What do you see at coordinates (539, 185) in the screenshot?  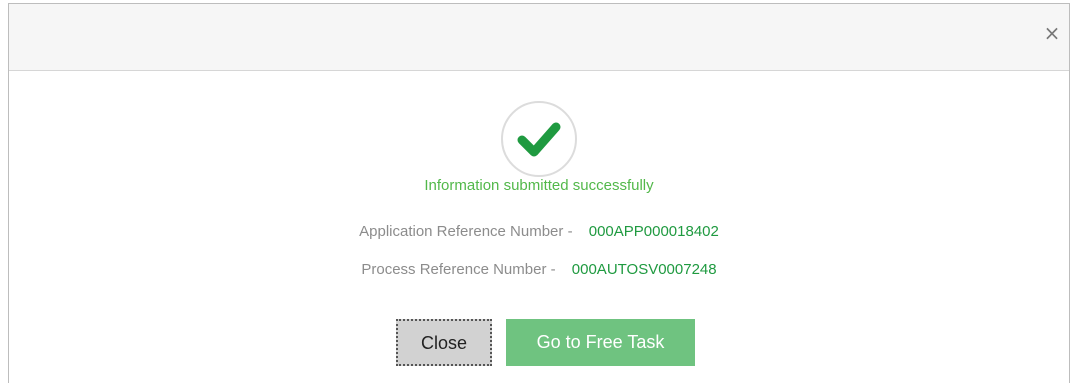 I see `success-message: Information submitted successfully` at bounding box center [539, 185].